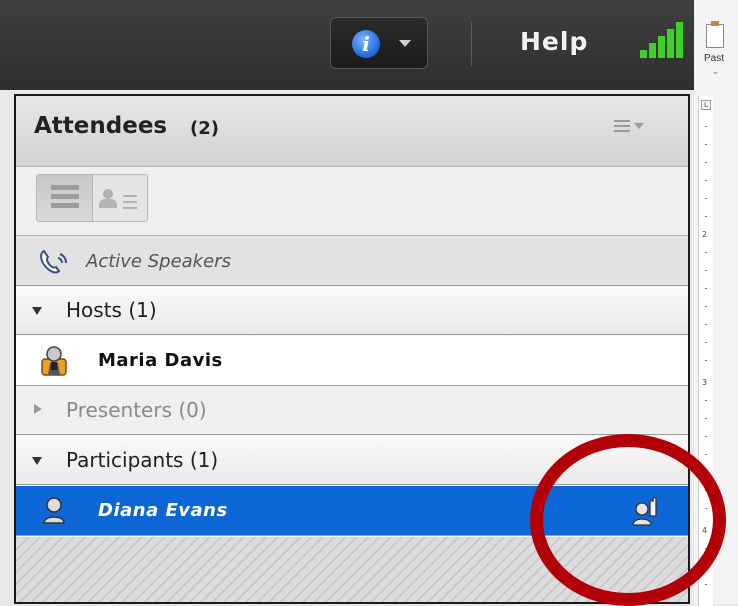 This screenshot has width=738, height=606. What do you see at coordinates (65, 198) in the screenshot?
I see `list-view-icon` at bounding box center [65, 198].